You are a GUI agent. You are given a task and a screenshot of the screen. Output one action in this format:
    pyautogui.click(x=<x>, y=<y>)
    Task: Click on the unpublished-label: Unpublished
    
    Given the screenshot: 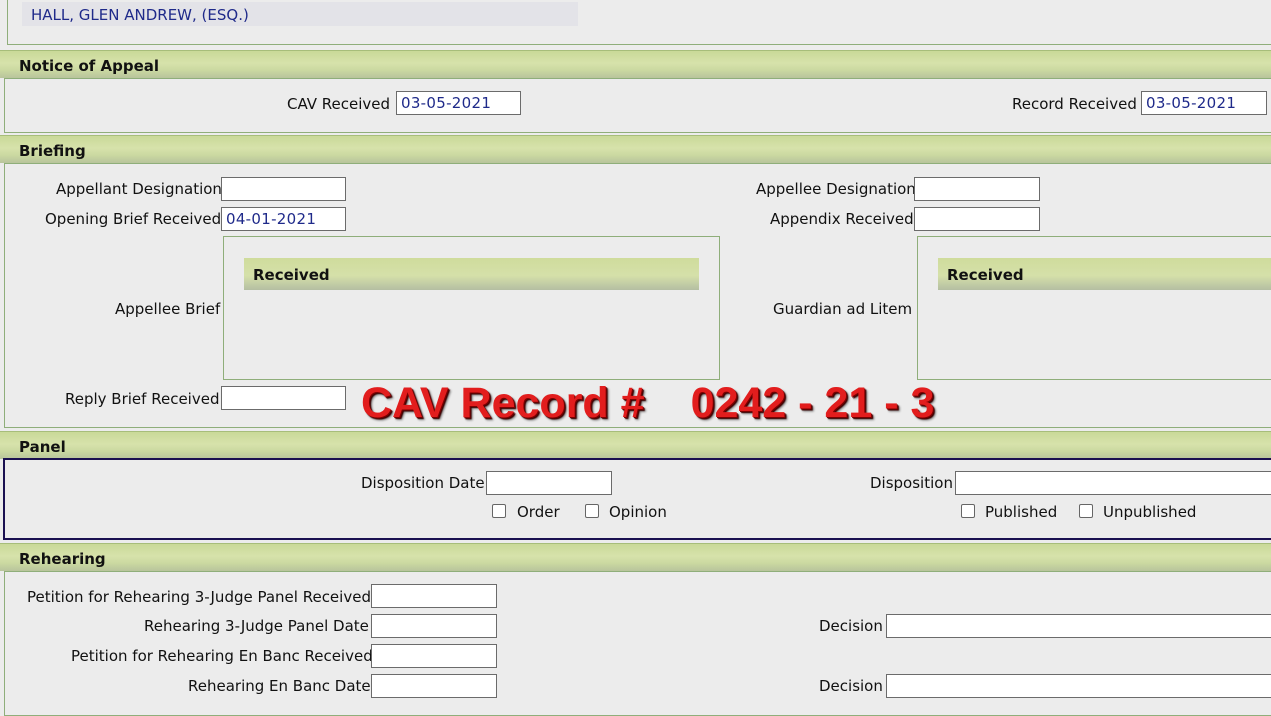 What is the action you would take?
    pyautogui.click(x=1150, y=512)
    